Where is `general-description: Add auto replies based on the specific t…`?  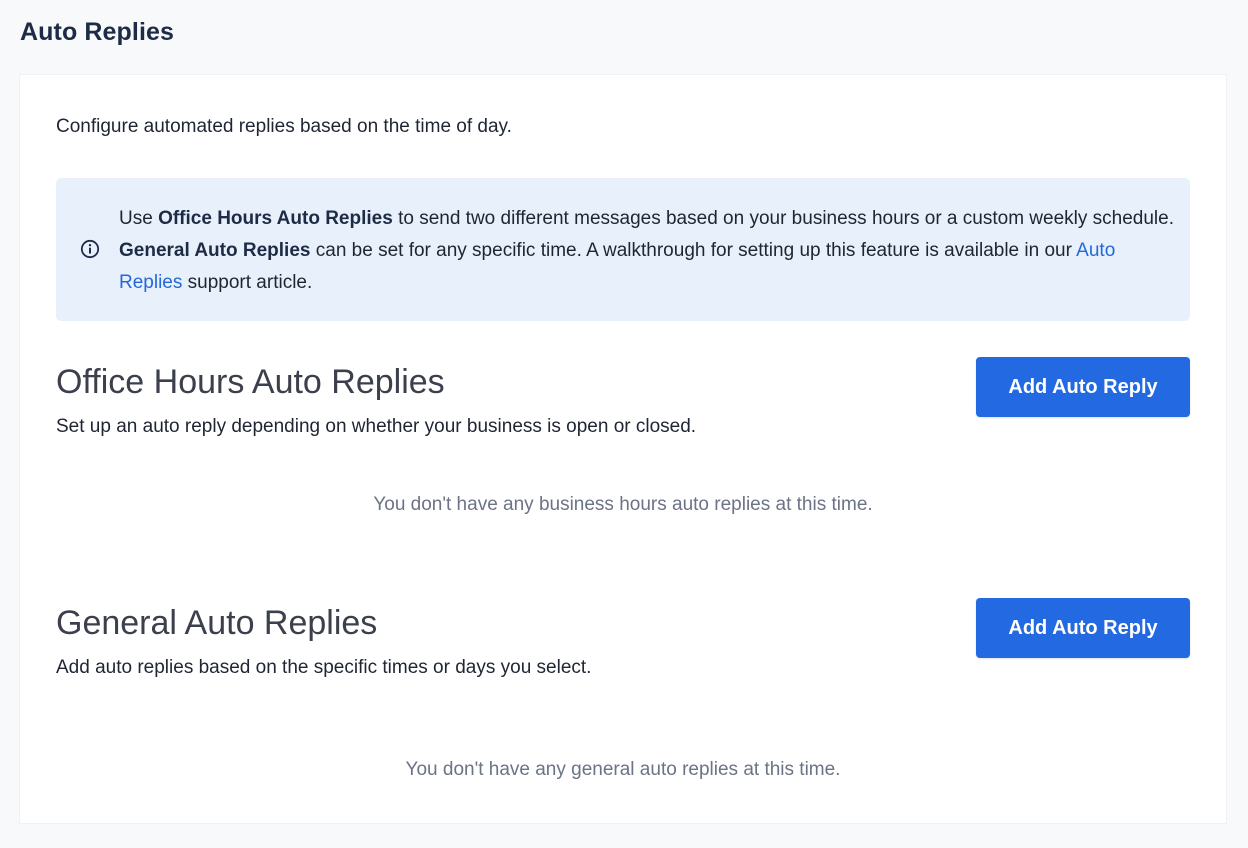 general-description: Add auto replies based on the specific t… is located at coordinates (324, 667).